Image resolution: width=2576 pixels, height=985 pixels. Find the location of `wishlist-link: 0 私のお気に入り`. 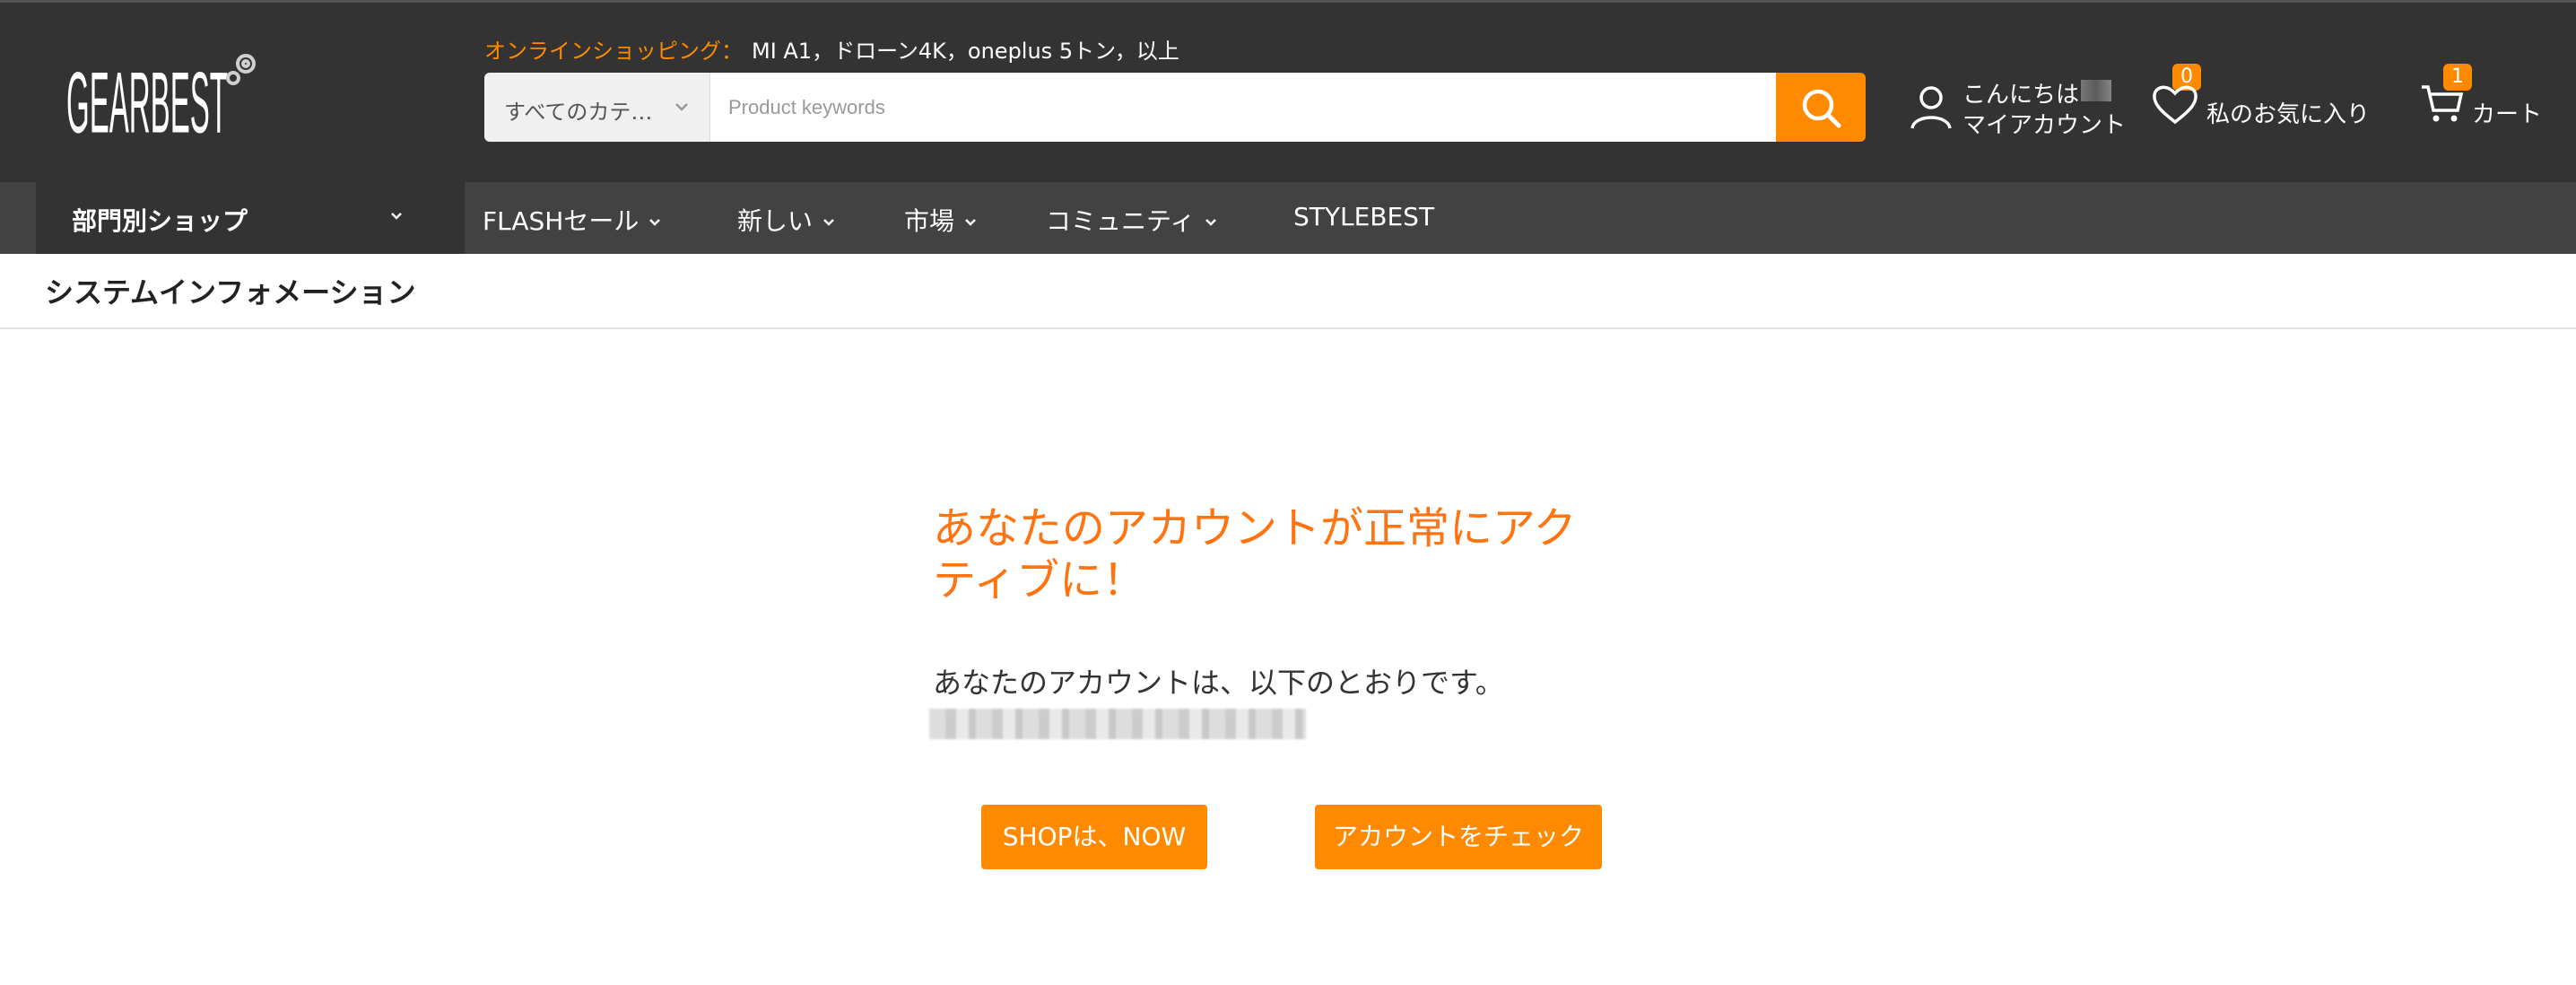

wishlist-link: 0 私のお気に入り is located at coordinates (2267, 99).